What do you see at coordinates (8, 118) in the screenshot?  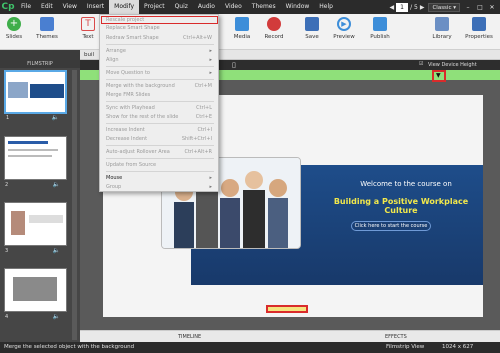 I see `slide-number: 1` at bounding box center [8, 118].